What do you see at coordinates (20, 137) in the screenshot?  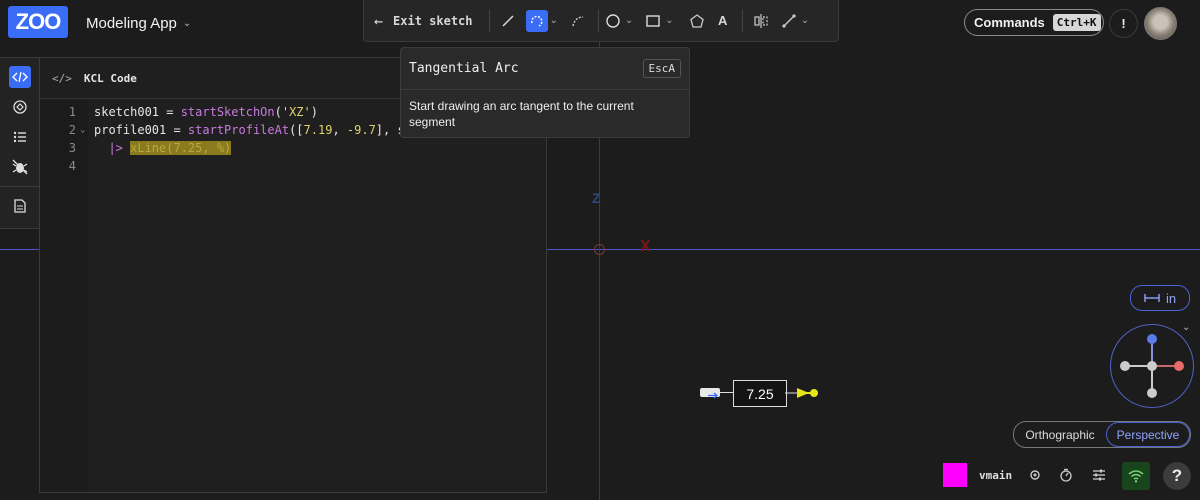 I see `list-icon` at bounding box center [20, 137].